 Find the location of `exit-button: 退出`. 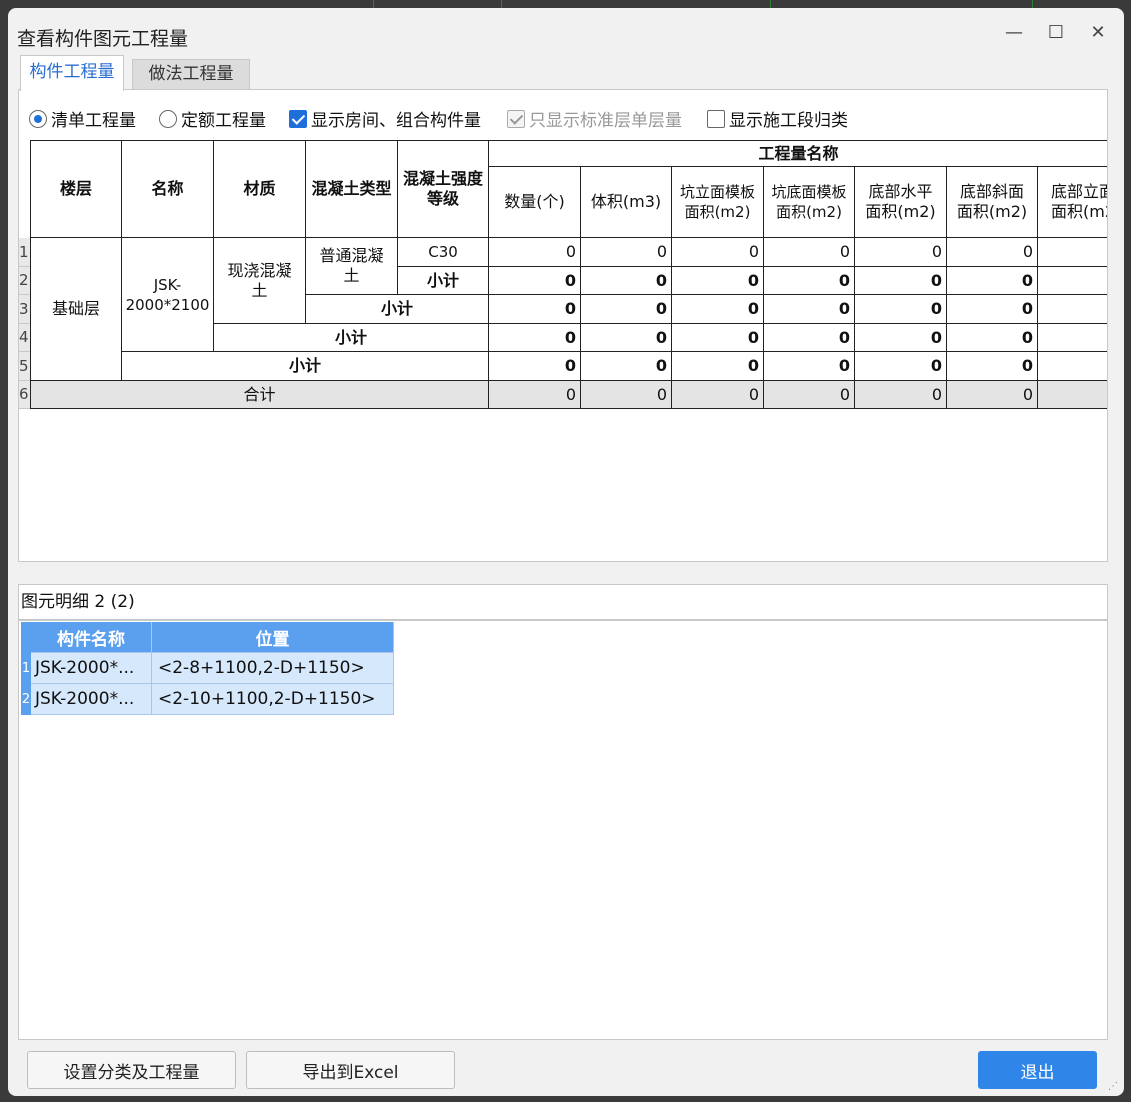

exit-button: 退出 is located at coordinates (1037, 1070).